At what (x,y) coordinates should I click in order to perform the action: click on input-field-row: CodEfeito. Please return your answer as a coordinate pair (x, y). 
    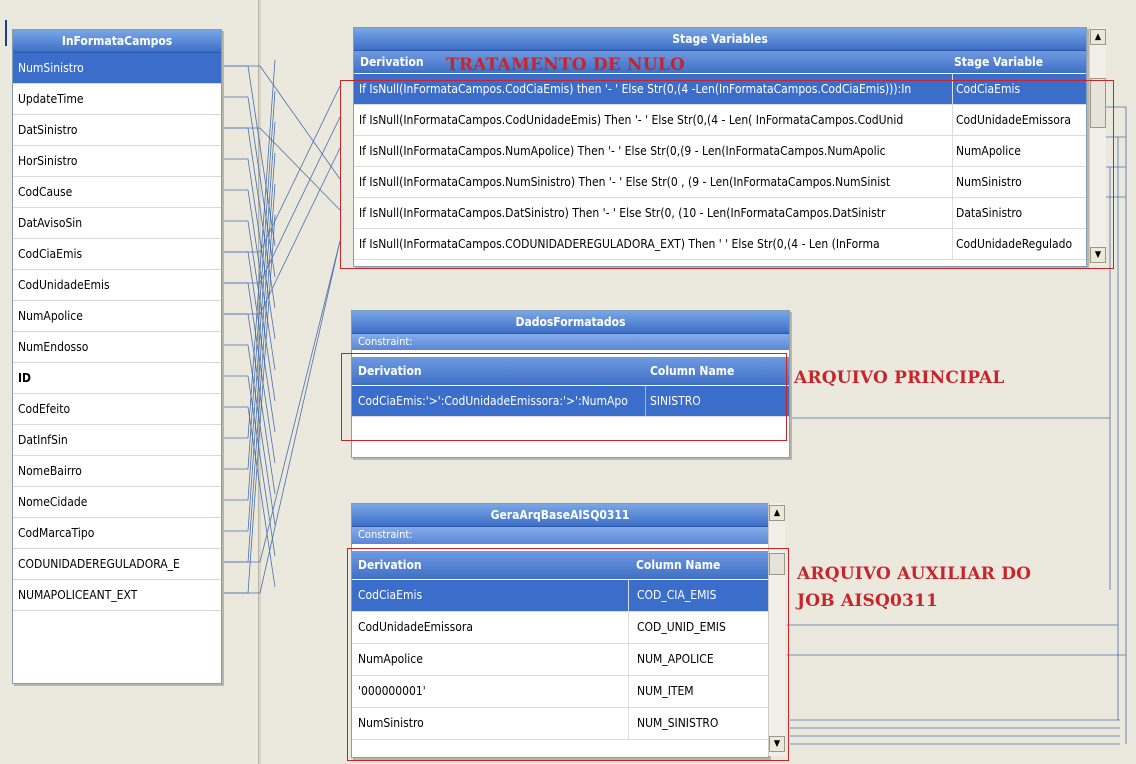
    Looking at the image, I should click on (117, 409).